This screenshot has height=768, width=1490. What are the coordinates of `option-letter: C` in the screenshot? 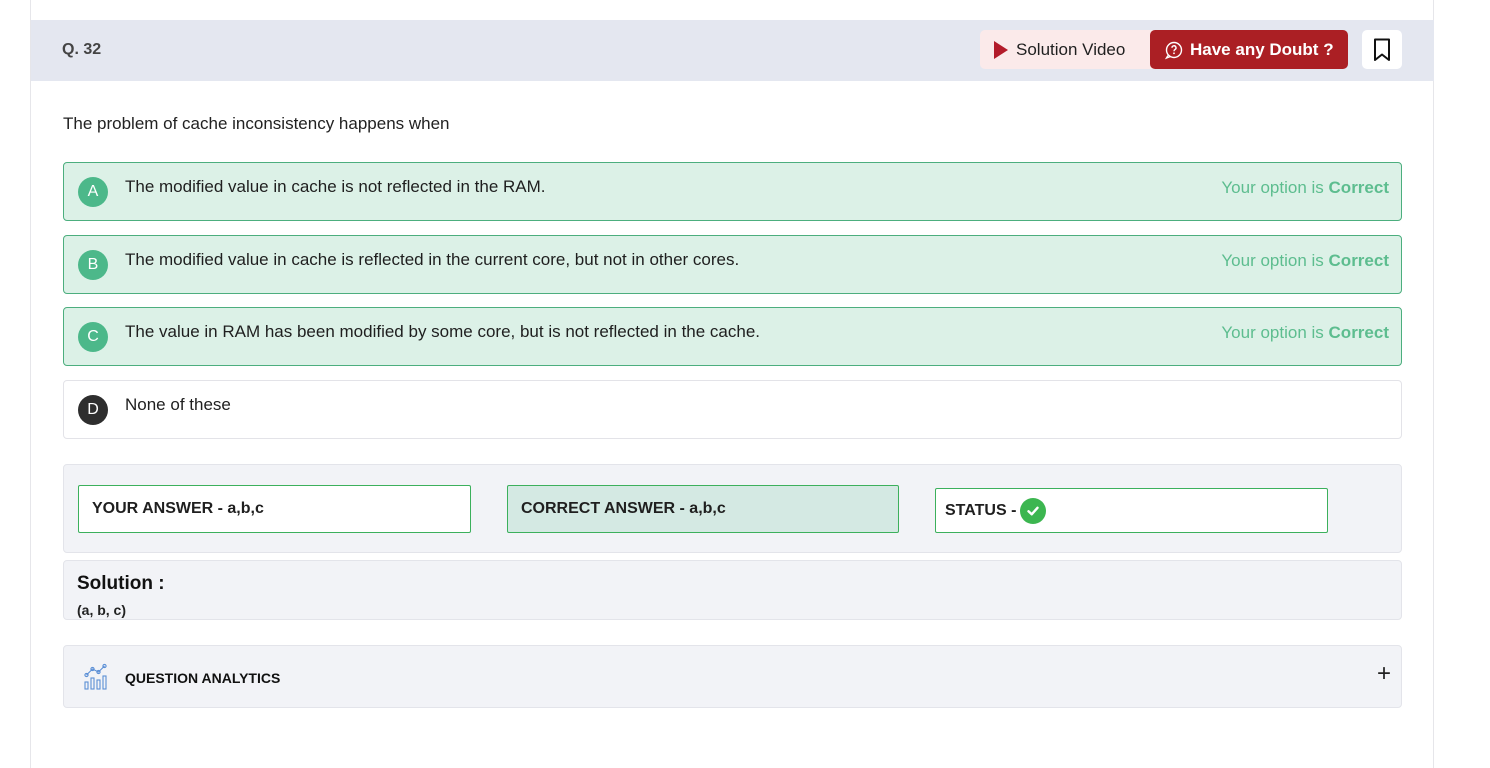 It's located at (93, 337).